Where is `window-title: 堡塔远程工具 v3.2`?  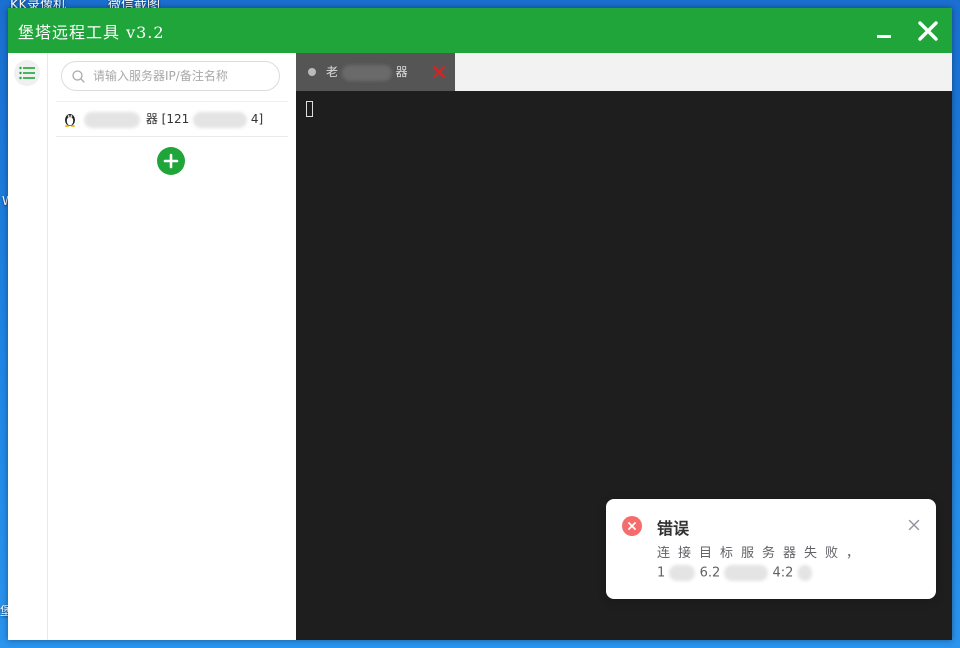
window-title: 堡塔远程工具 v3.2 is located at coordinates (91, 32).